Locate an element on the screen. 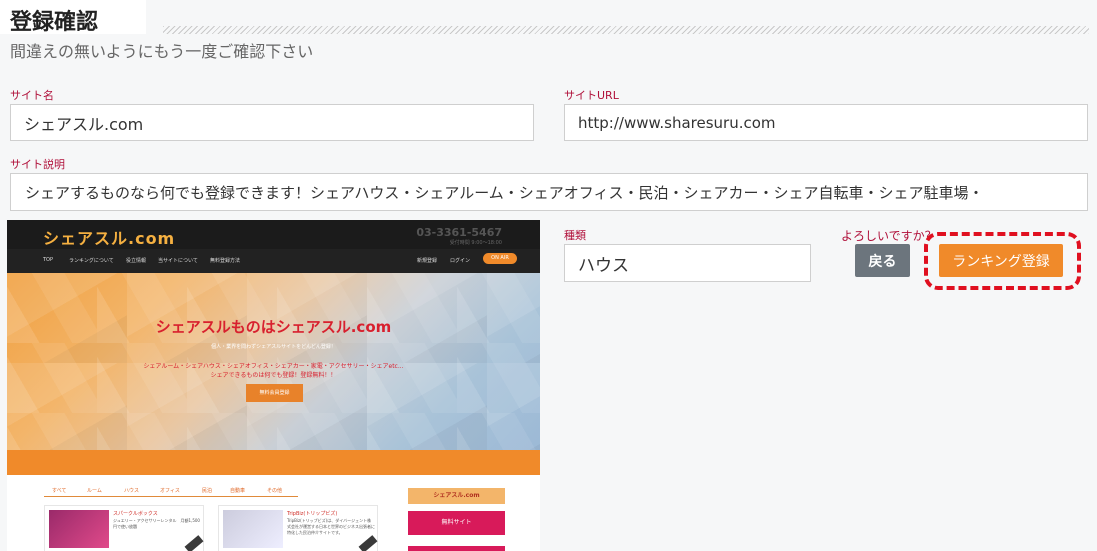  thumb-logo: シェアスル.com is located at coordinates (109, 238).